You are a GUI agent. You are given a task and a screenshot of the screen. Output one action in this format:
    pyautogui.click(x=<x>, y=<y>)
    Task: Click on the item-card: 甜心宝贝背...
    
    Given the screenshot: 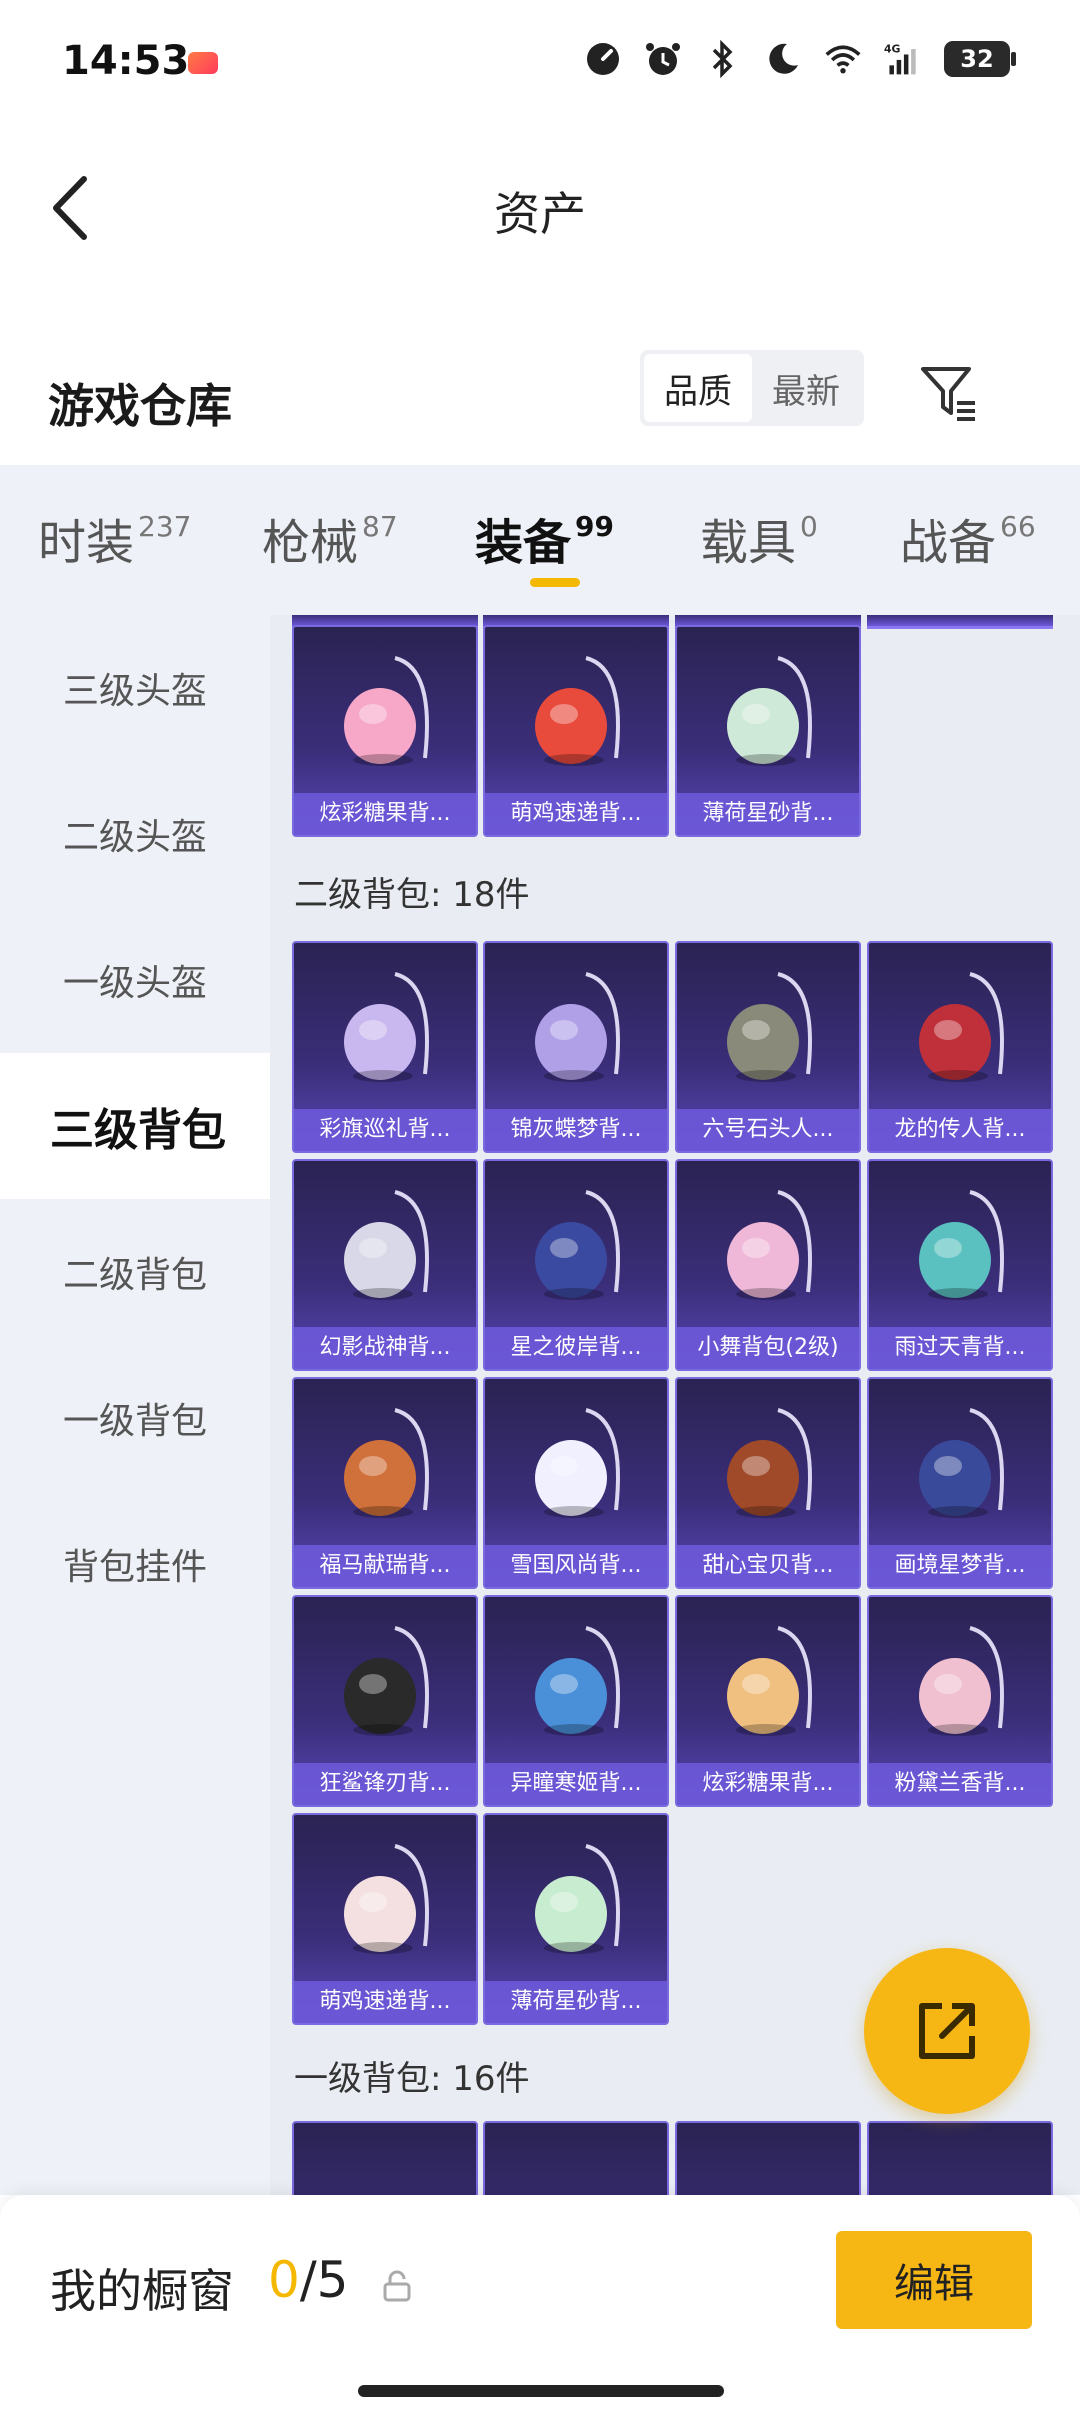 What is the action you would take?
    pyautogui.click(x=768, y=1483)
    